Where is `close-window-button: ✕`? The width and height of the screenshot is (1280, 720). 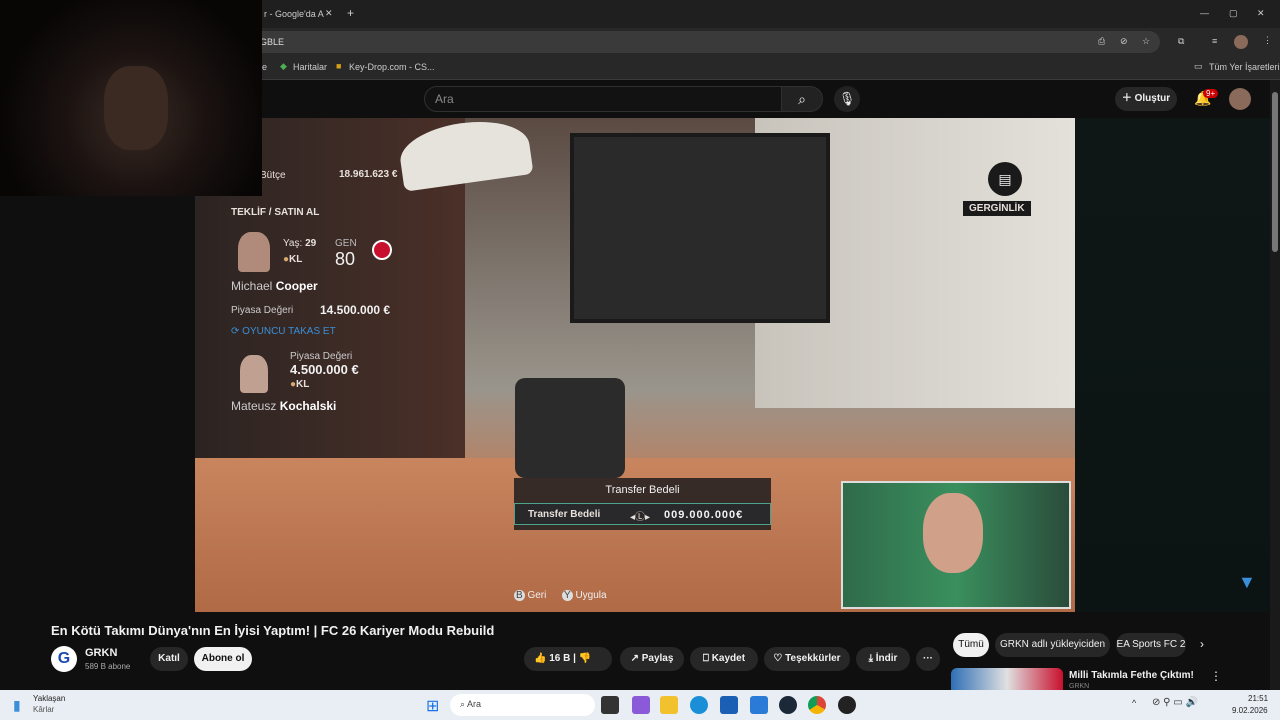
close-window-button: ✕ is located at coordinates (1261, 13).